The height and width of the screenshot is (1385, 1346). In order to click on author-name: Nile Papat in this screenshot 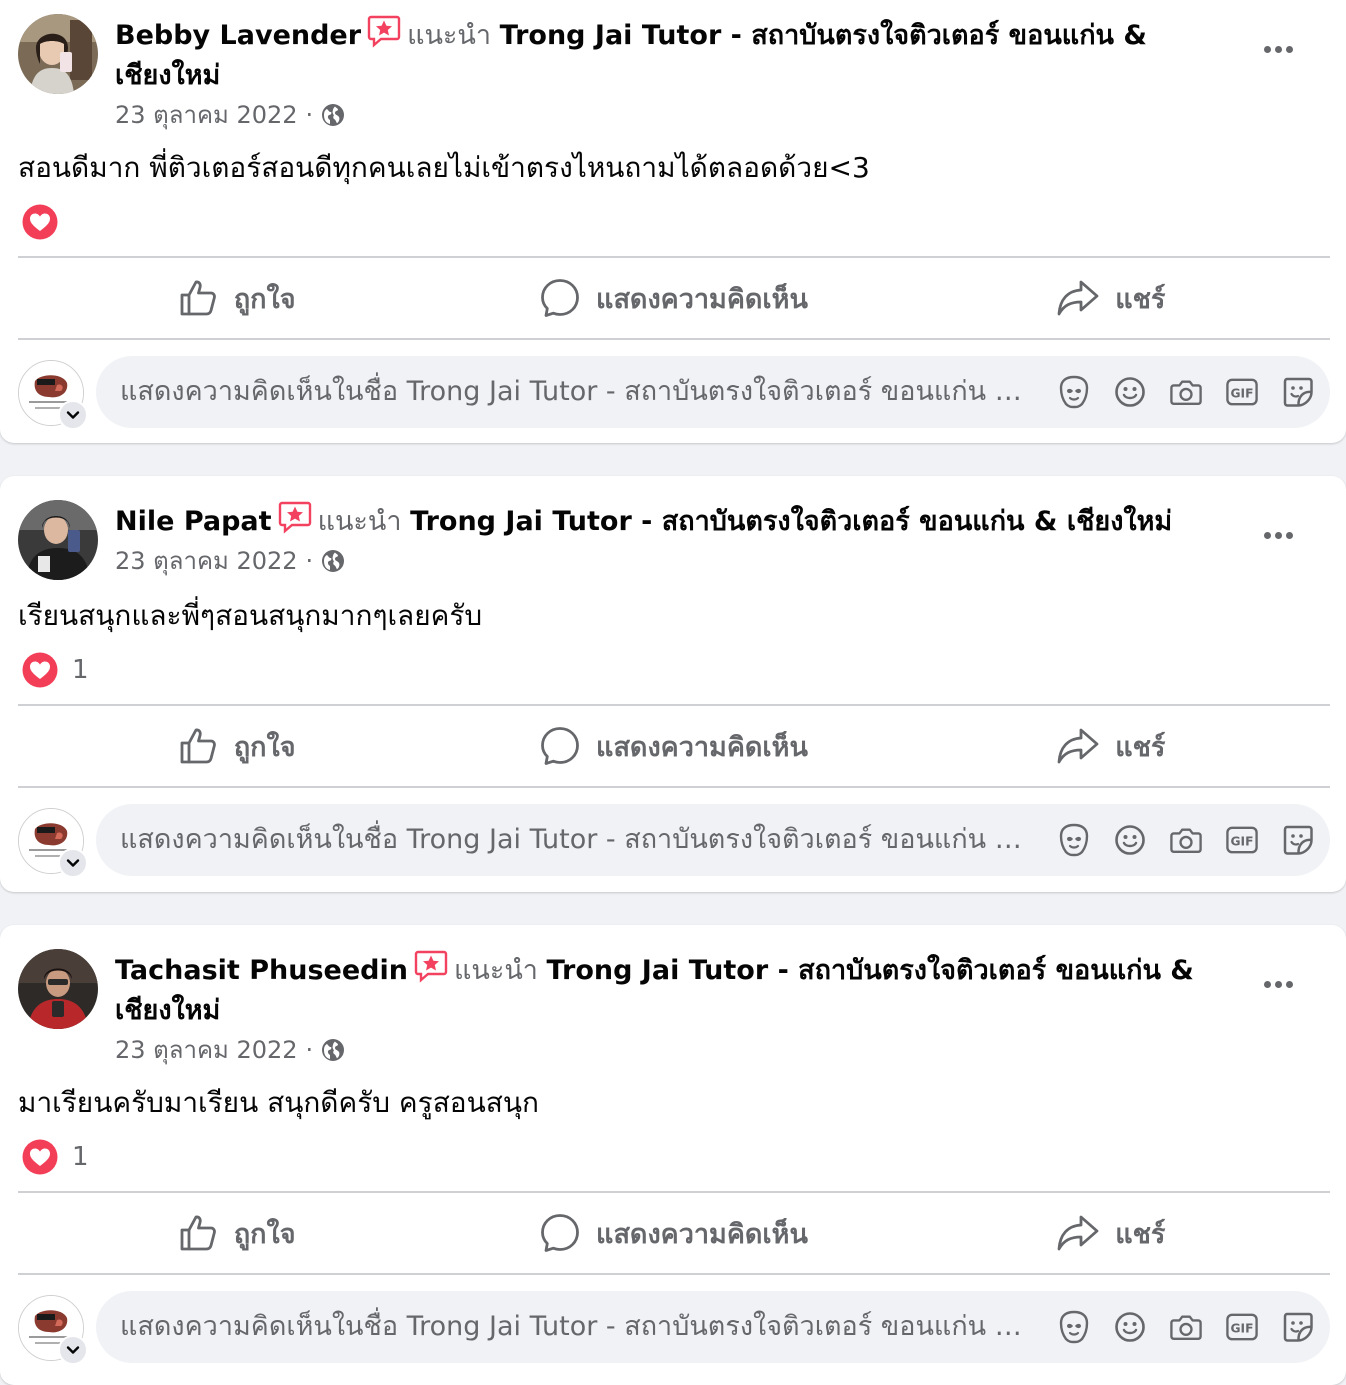, I will do `click(193, 521)`.